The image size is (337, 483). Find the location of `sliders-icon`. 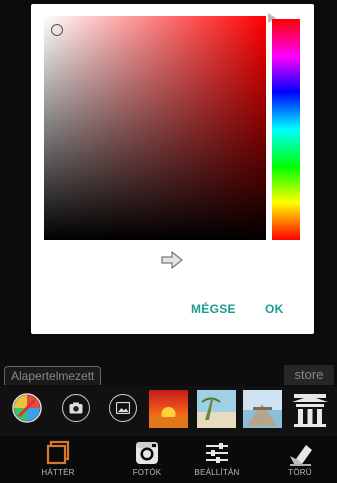

sliders-icon is located at coordinates (217, 453).